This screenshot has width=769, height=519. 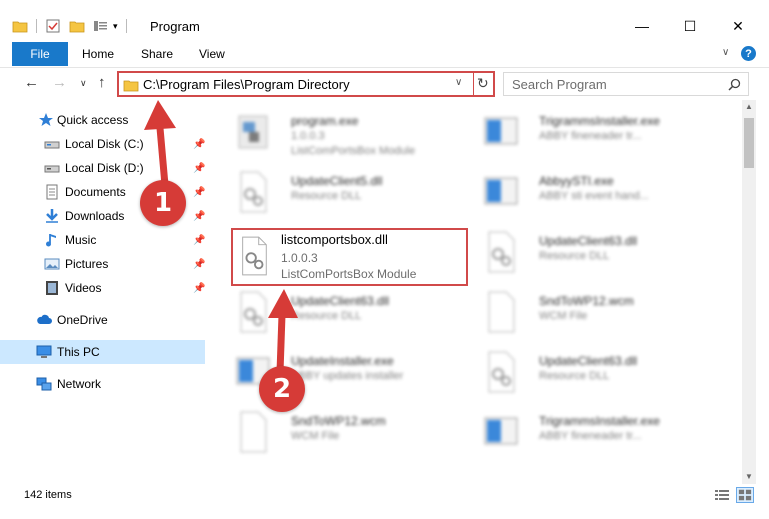 What do you see at coordinates (163, 203) in the screenshot?
I see `annotation-badge-1: 1` at bounding box center [163, 203].